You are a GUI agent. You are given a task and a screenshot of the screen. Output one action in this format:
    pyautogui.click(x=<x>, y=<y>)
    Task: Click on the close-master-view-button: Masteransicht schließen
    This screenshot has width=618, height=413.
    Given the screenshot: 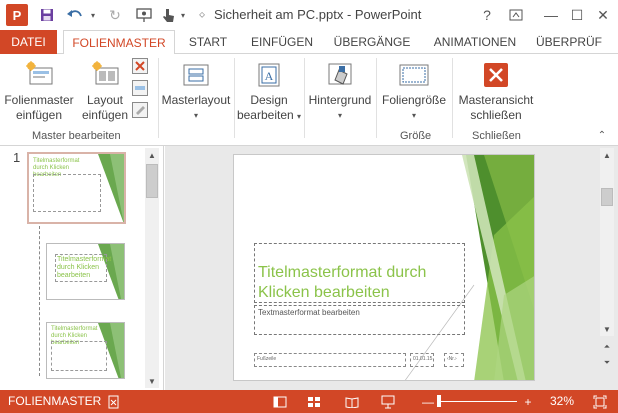 What is the action you would take?
    pyautogui.click(x=496, y=91)
    